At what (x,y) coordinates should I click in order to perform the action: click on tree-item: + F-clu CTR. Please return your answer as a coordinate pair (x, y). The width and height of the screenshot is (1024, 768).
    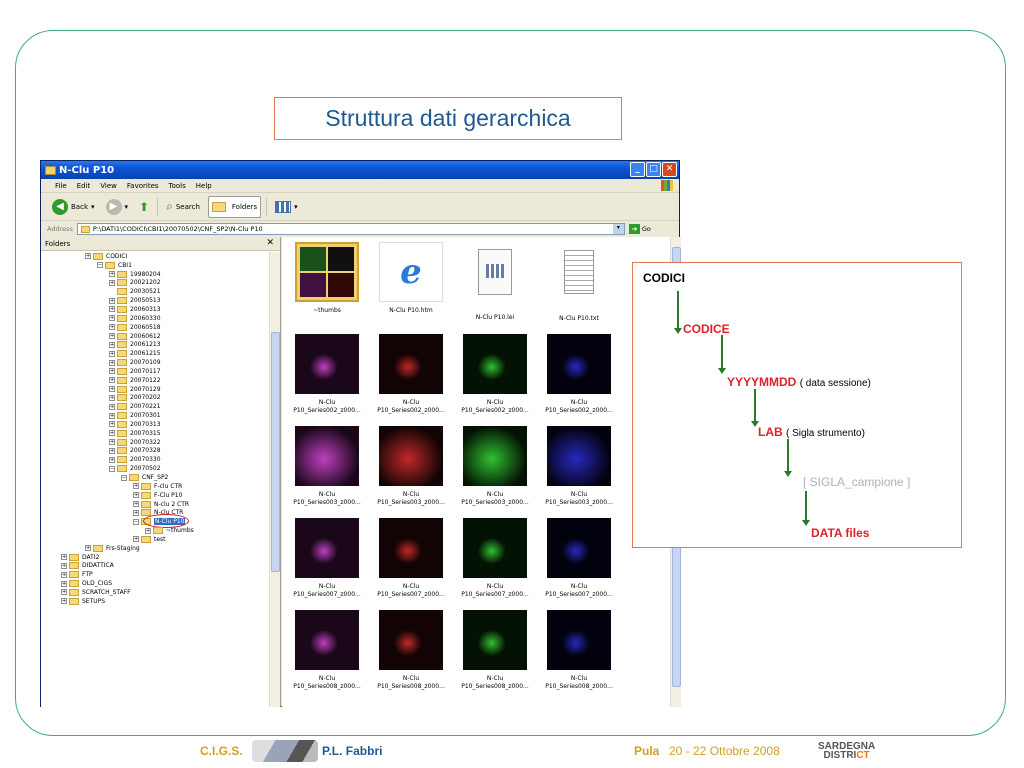
    Looking at the image, I should click on (155, 486).